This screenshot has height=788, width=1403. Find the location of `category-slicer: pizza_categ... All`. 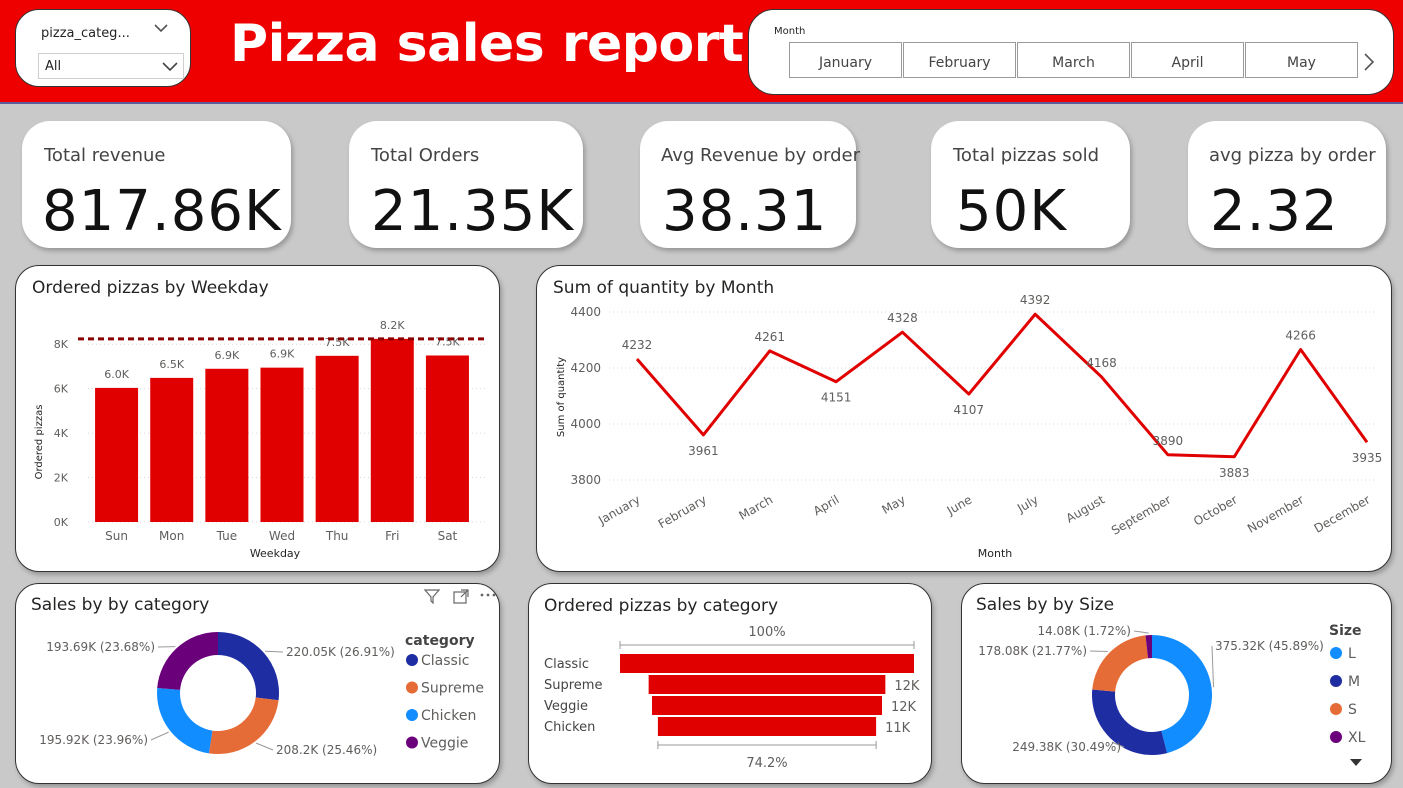

category-slicer: pizza_categ... All is located at coordinates (103, 48).